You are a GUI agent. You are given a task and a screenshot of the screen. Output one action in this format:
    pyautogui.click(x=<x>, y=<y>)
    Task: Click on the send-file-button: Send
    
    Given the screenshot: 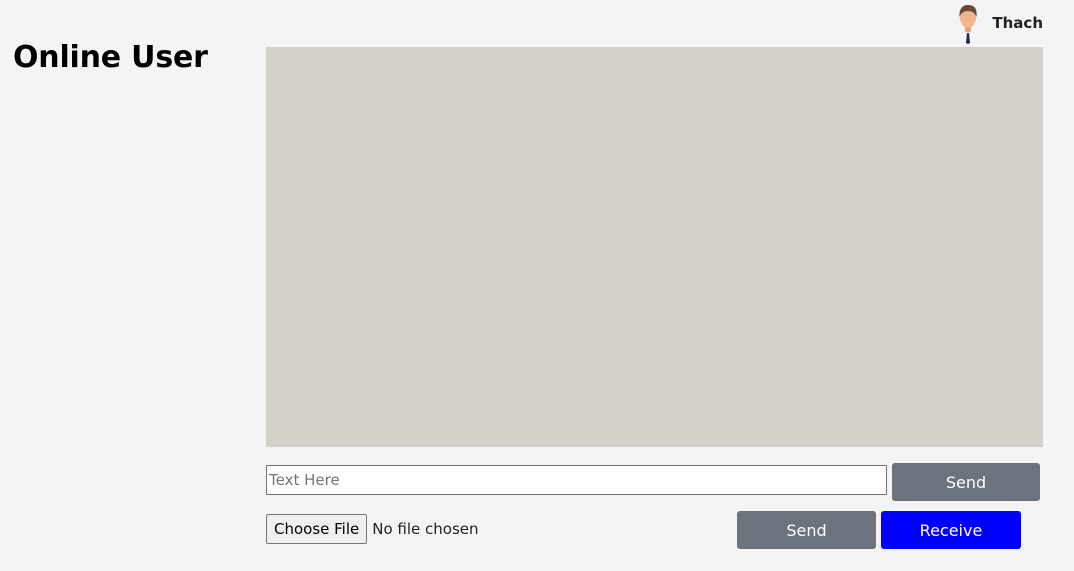 What is the action you would take?
    pyautogui.click(x=806, y=530)
    